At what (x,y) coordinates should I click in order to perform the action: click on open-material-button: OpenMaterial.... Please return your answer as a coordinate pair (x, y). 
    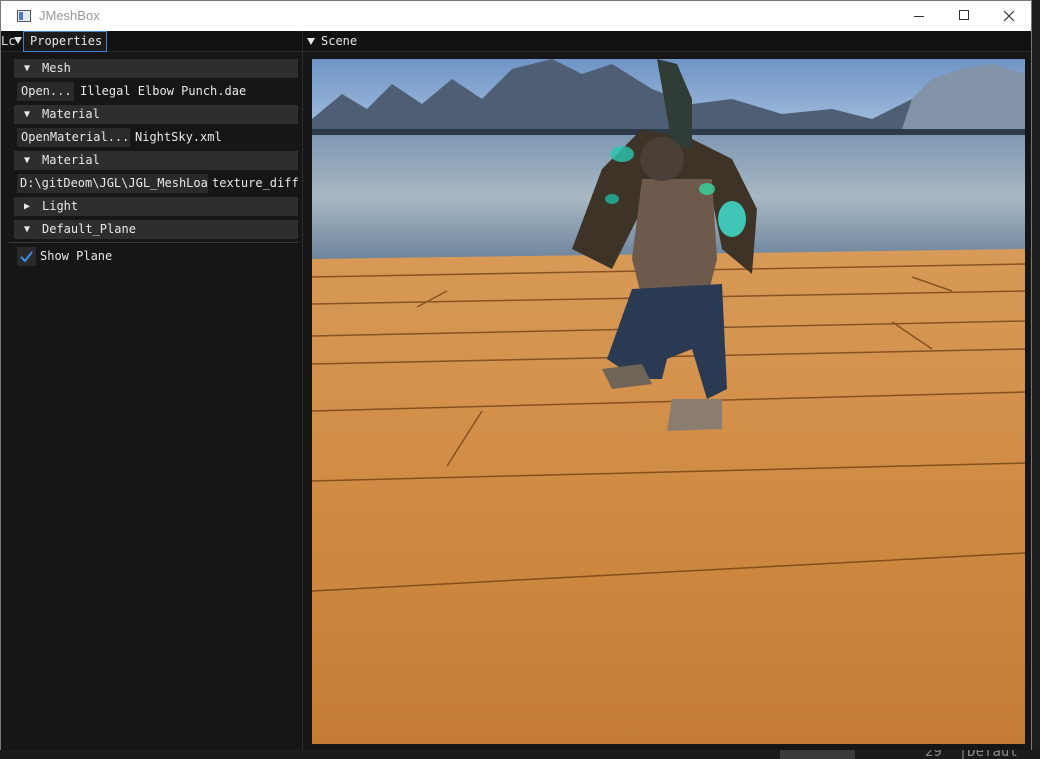
    Looking at the image, I should click on (73, 137).